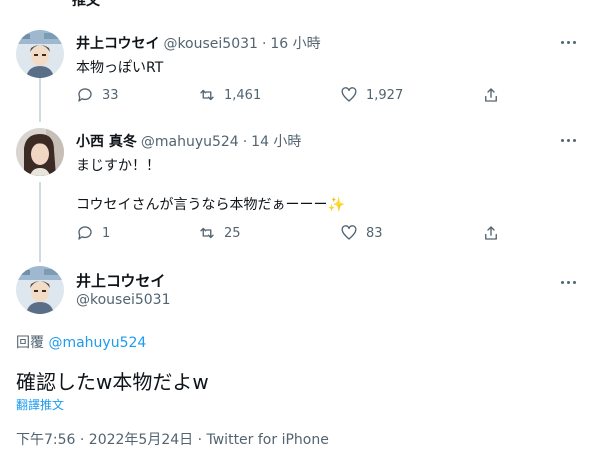  I want to click on reply-to-link: @mahuyu524, so click(97, 343).